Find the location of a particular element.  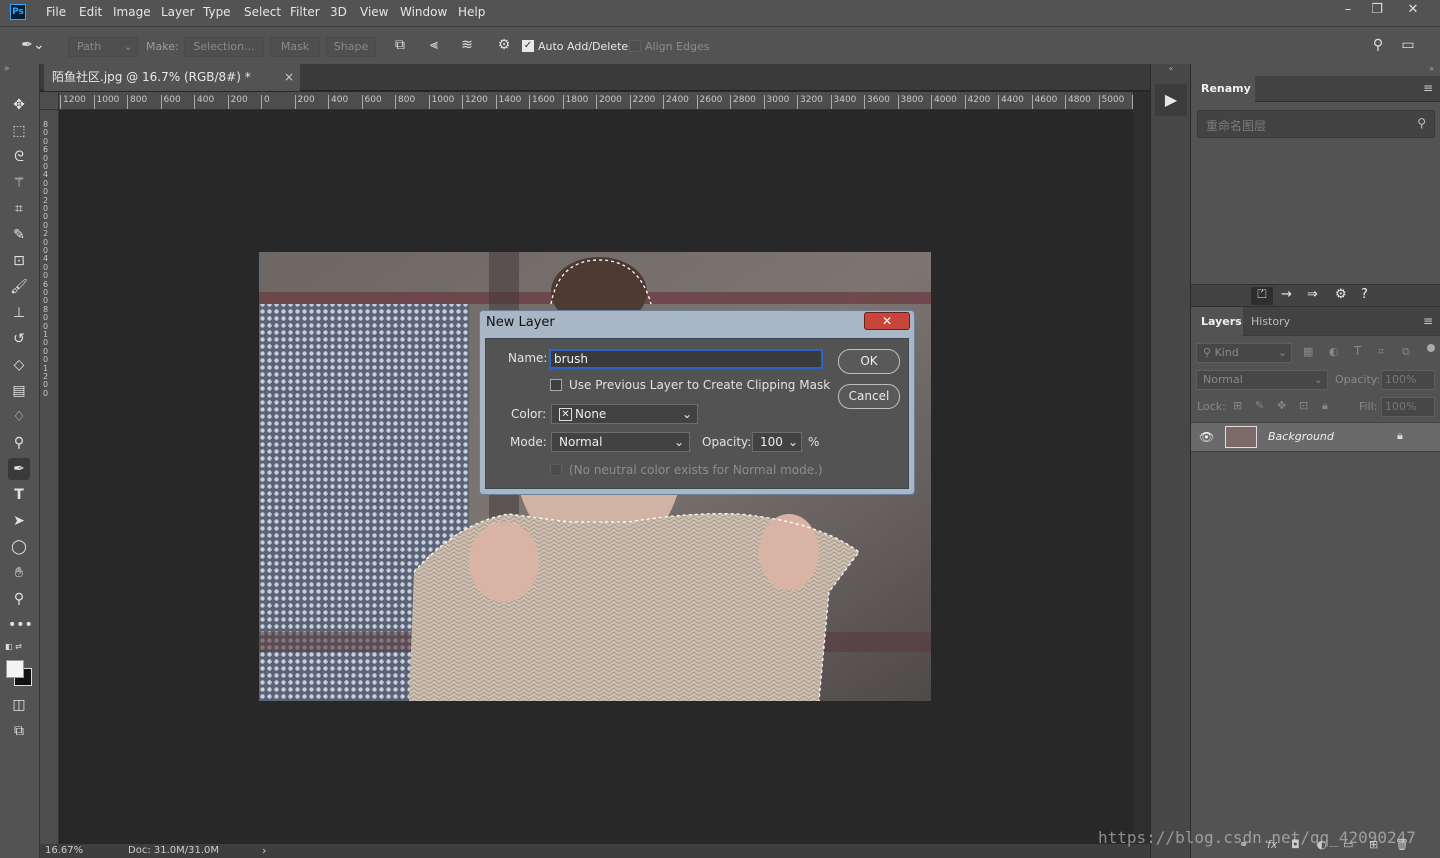

fill-field: 100% is located at coordinates (1408, 407).